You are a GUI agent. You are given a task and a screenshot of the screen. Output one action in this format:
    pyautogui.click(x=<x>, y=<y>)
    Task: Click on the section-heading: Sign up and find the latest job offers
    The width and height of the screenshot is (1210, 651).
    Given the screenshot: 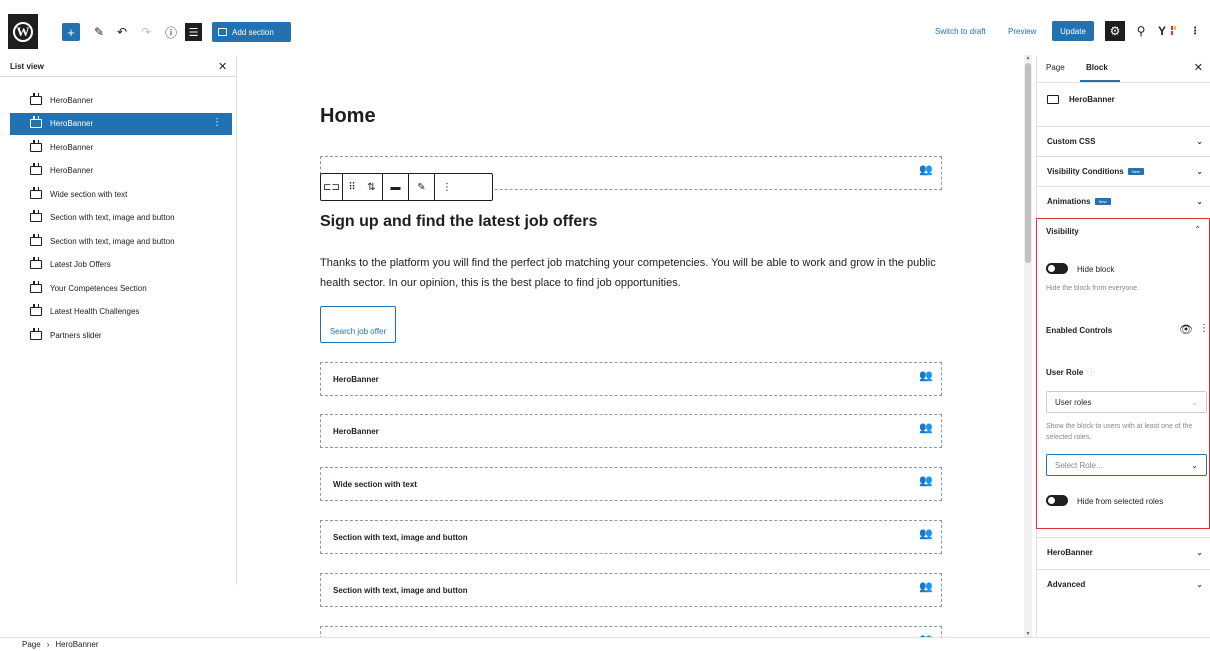 What is the action you would take?
    pyautogui.click(x=458, y=222)
    